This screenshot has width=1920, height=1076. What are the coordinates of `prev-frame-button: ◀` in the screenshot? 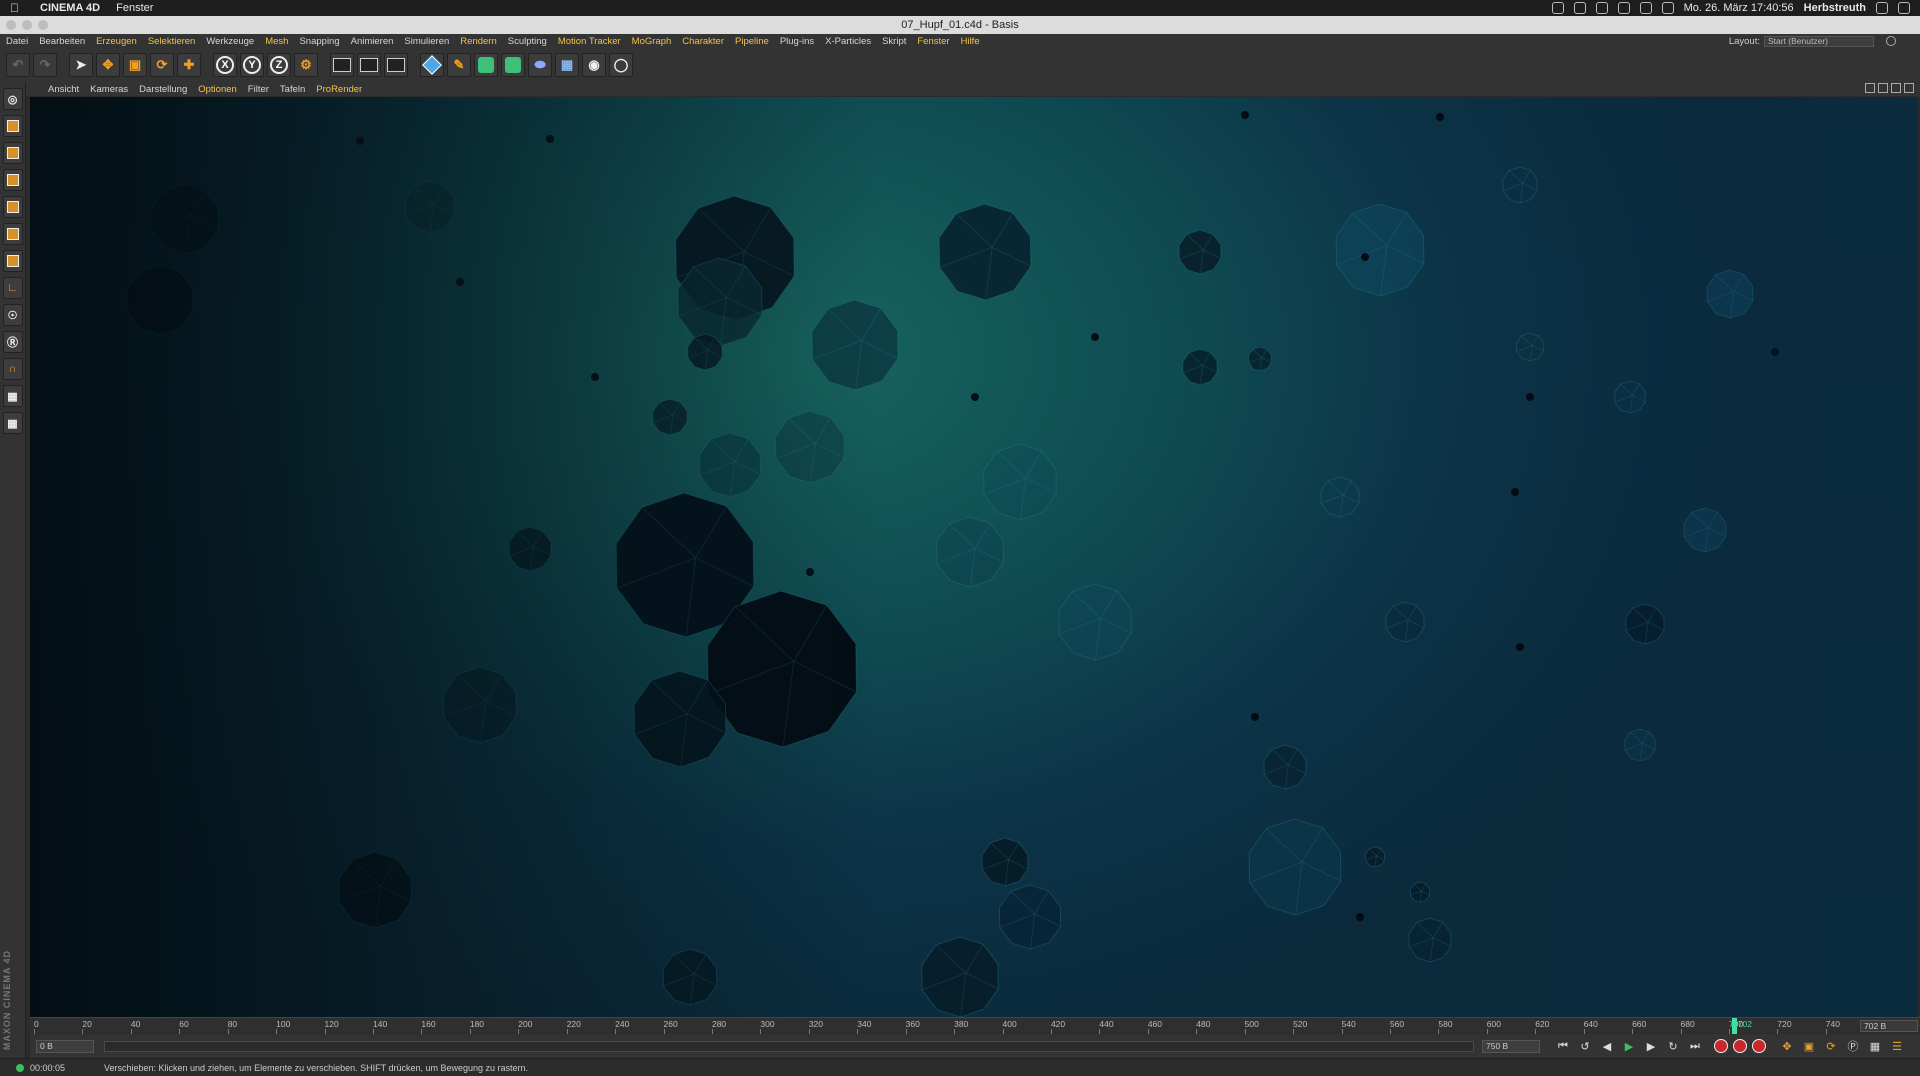 It's located at (1607, 1046).